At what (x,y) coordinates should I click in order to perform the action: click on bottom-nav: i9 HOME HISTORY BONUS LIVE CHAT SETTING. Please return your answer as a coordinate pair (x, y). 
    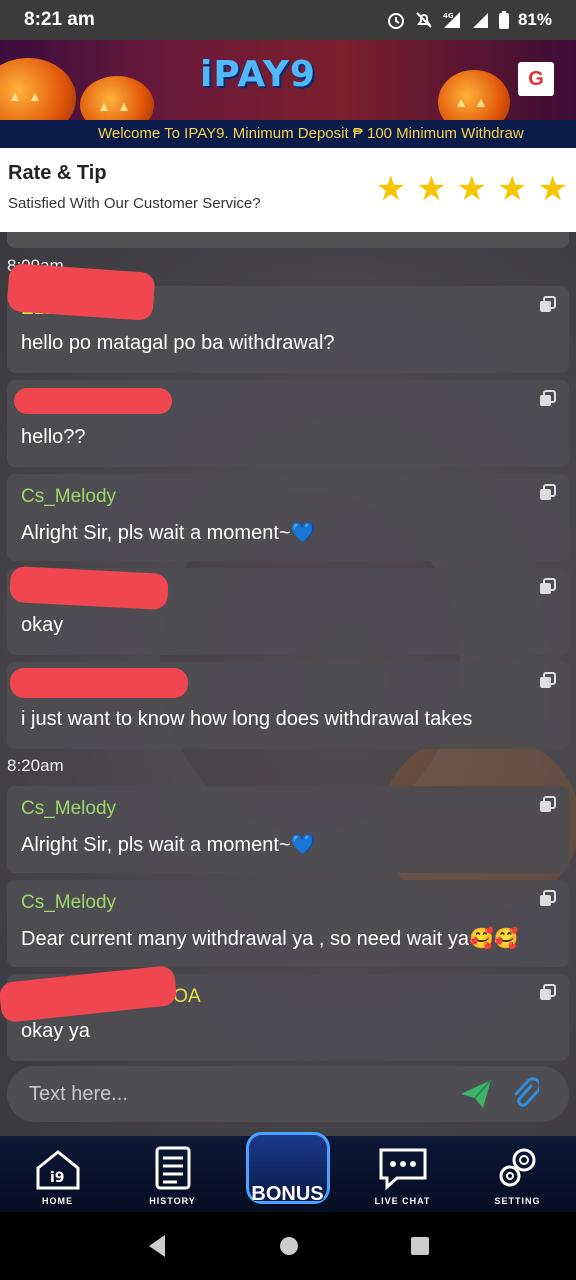
    Looking at the image, I should click on (288, 1172).